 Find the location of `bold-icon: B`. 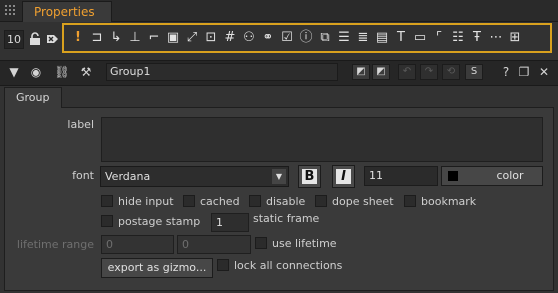

bold-icon: B is located at coordinates (309, 176).